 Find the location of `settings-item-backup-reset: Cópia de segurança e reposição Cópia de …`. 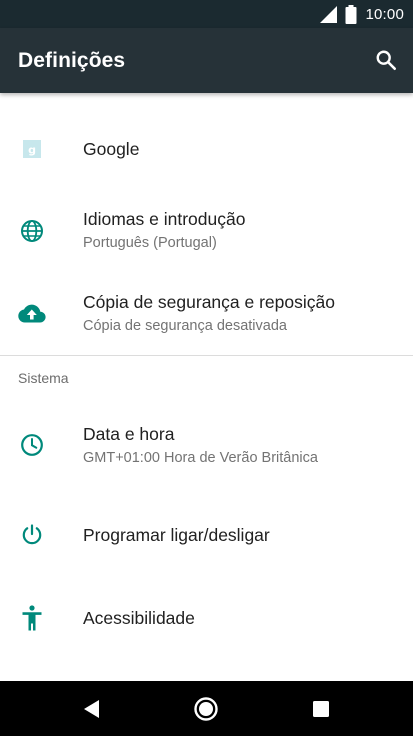

settings-item-backup-reset: Cópia de segurança e reposição Cópia de … is located at coordinates (206, 313).